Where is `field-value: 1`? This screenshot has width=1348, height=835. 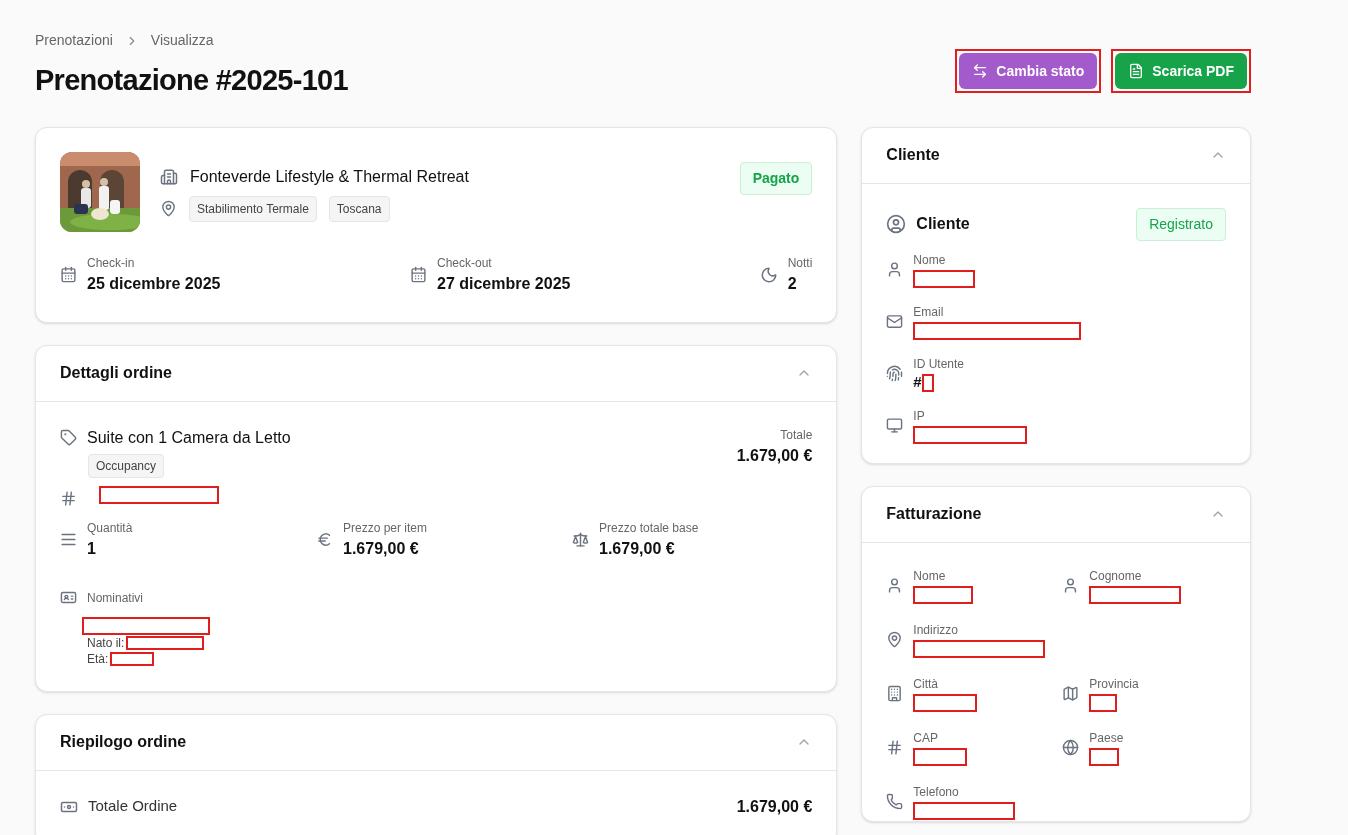 field-value: 1 is located at coordinates (92, 548).